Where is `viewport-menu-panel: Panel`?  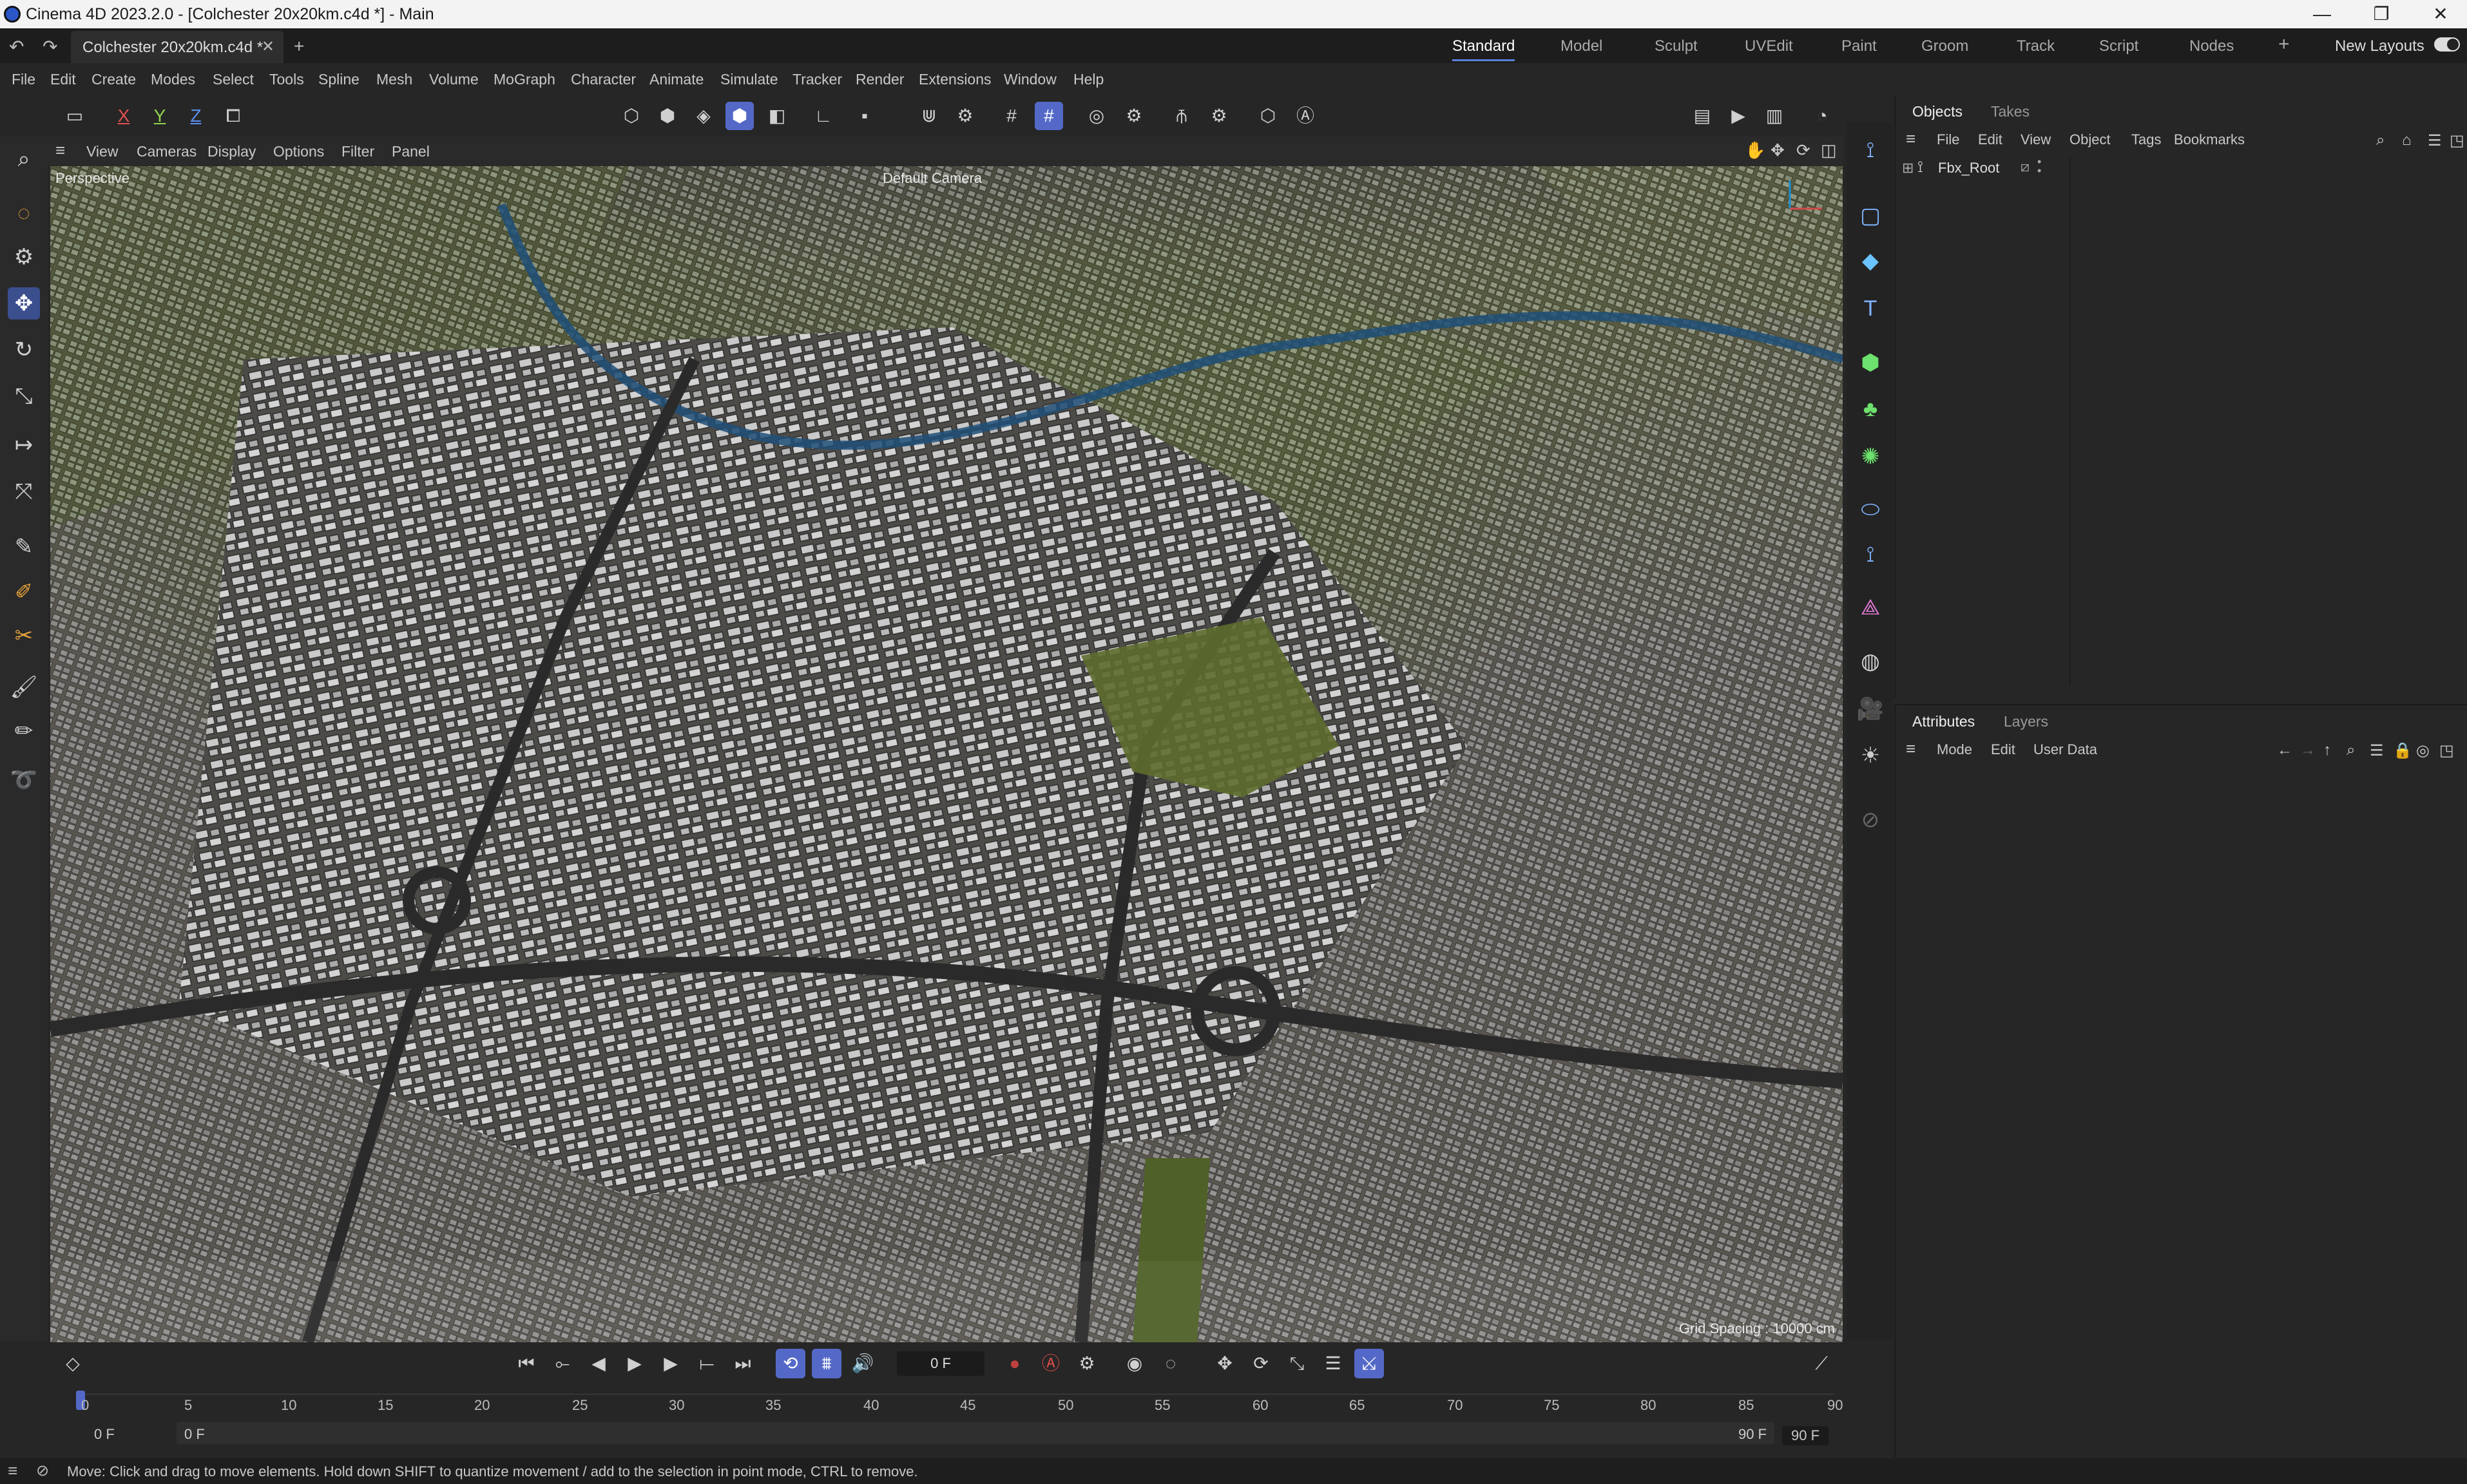
viewport-menu-panel: Panel is located at coordinates (411, 151).